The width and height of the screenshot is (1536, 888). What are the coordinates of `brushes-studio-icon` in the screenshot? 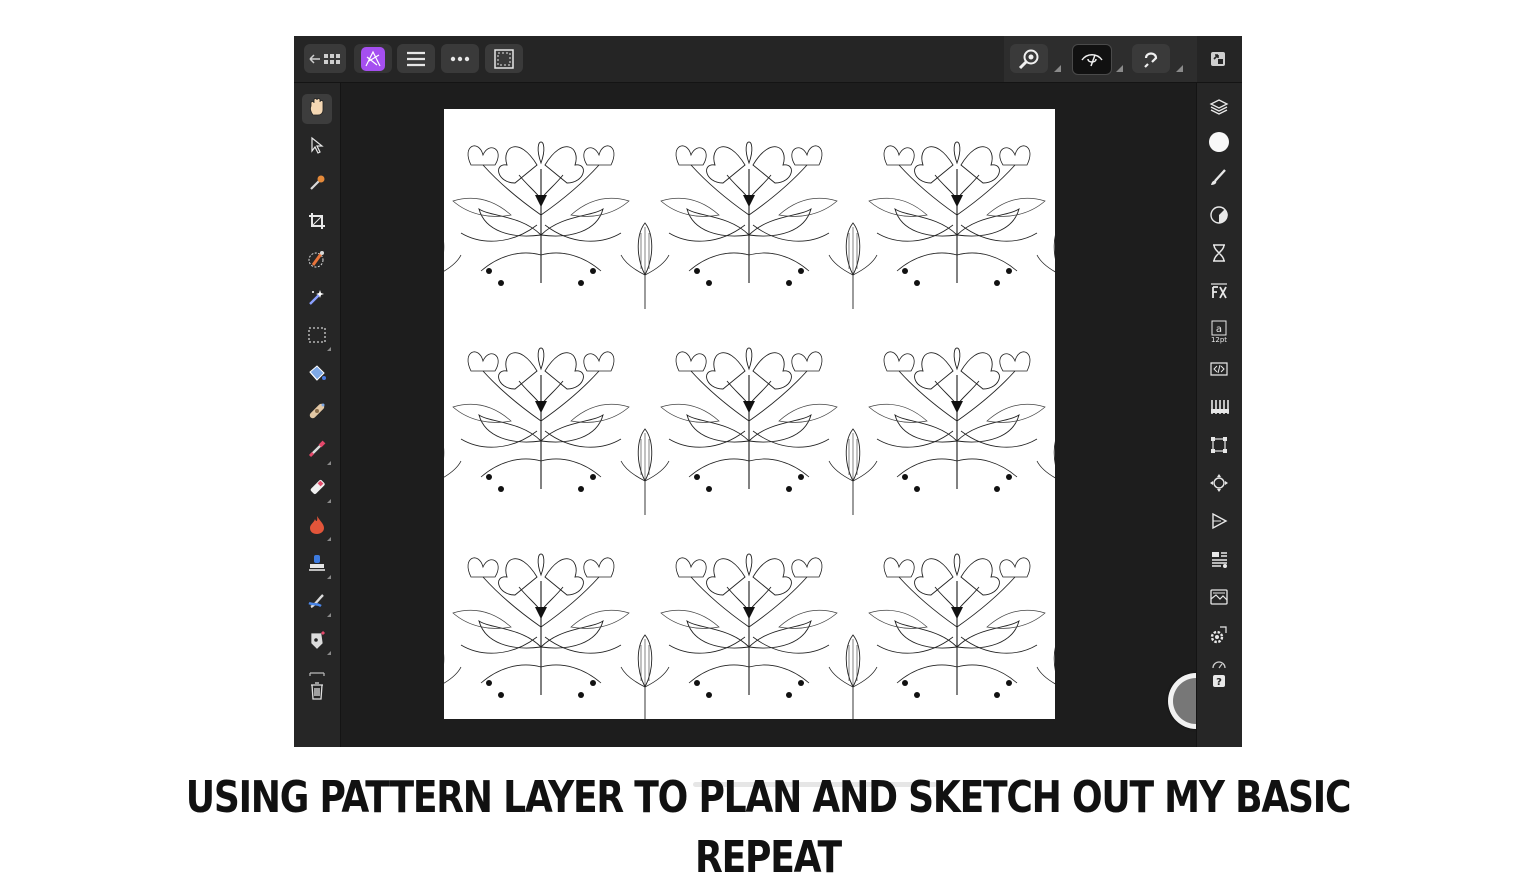 It's located at (1219, 179).